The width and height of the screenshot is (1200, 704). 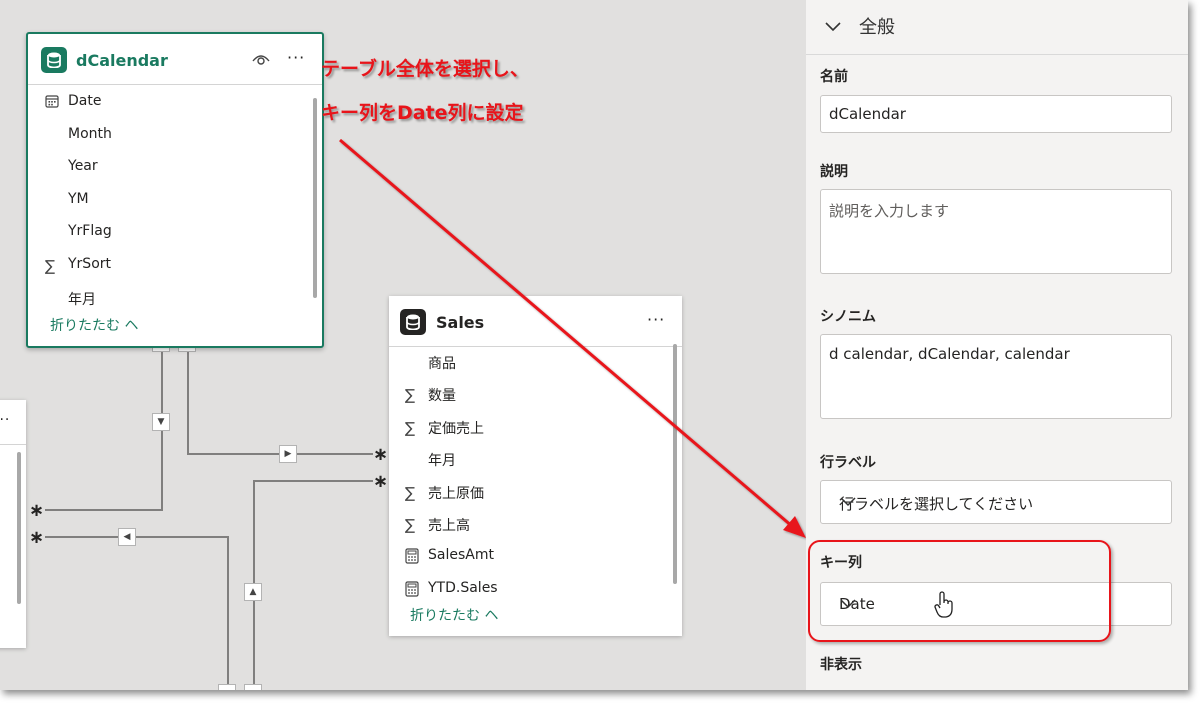 I want to click on general-section-header: 全般, so click(x=997, y=27).